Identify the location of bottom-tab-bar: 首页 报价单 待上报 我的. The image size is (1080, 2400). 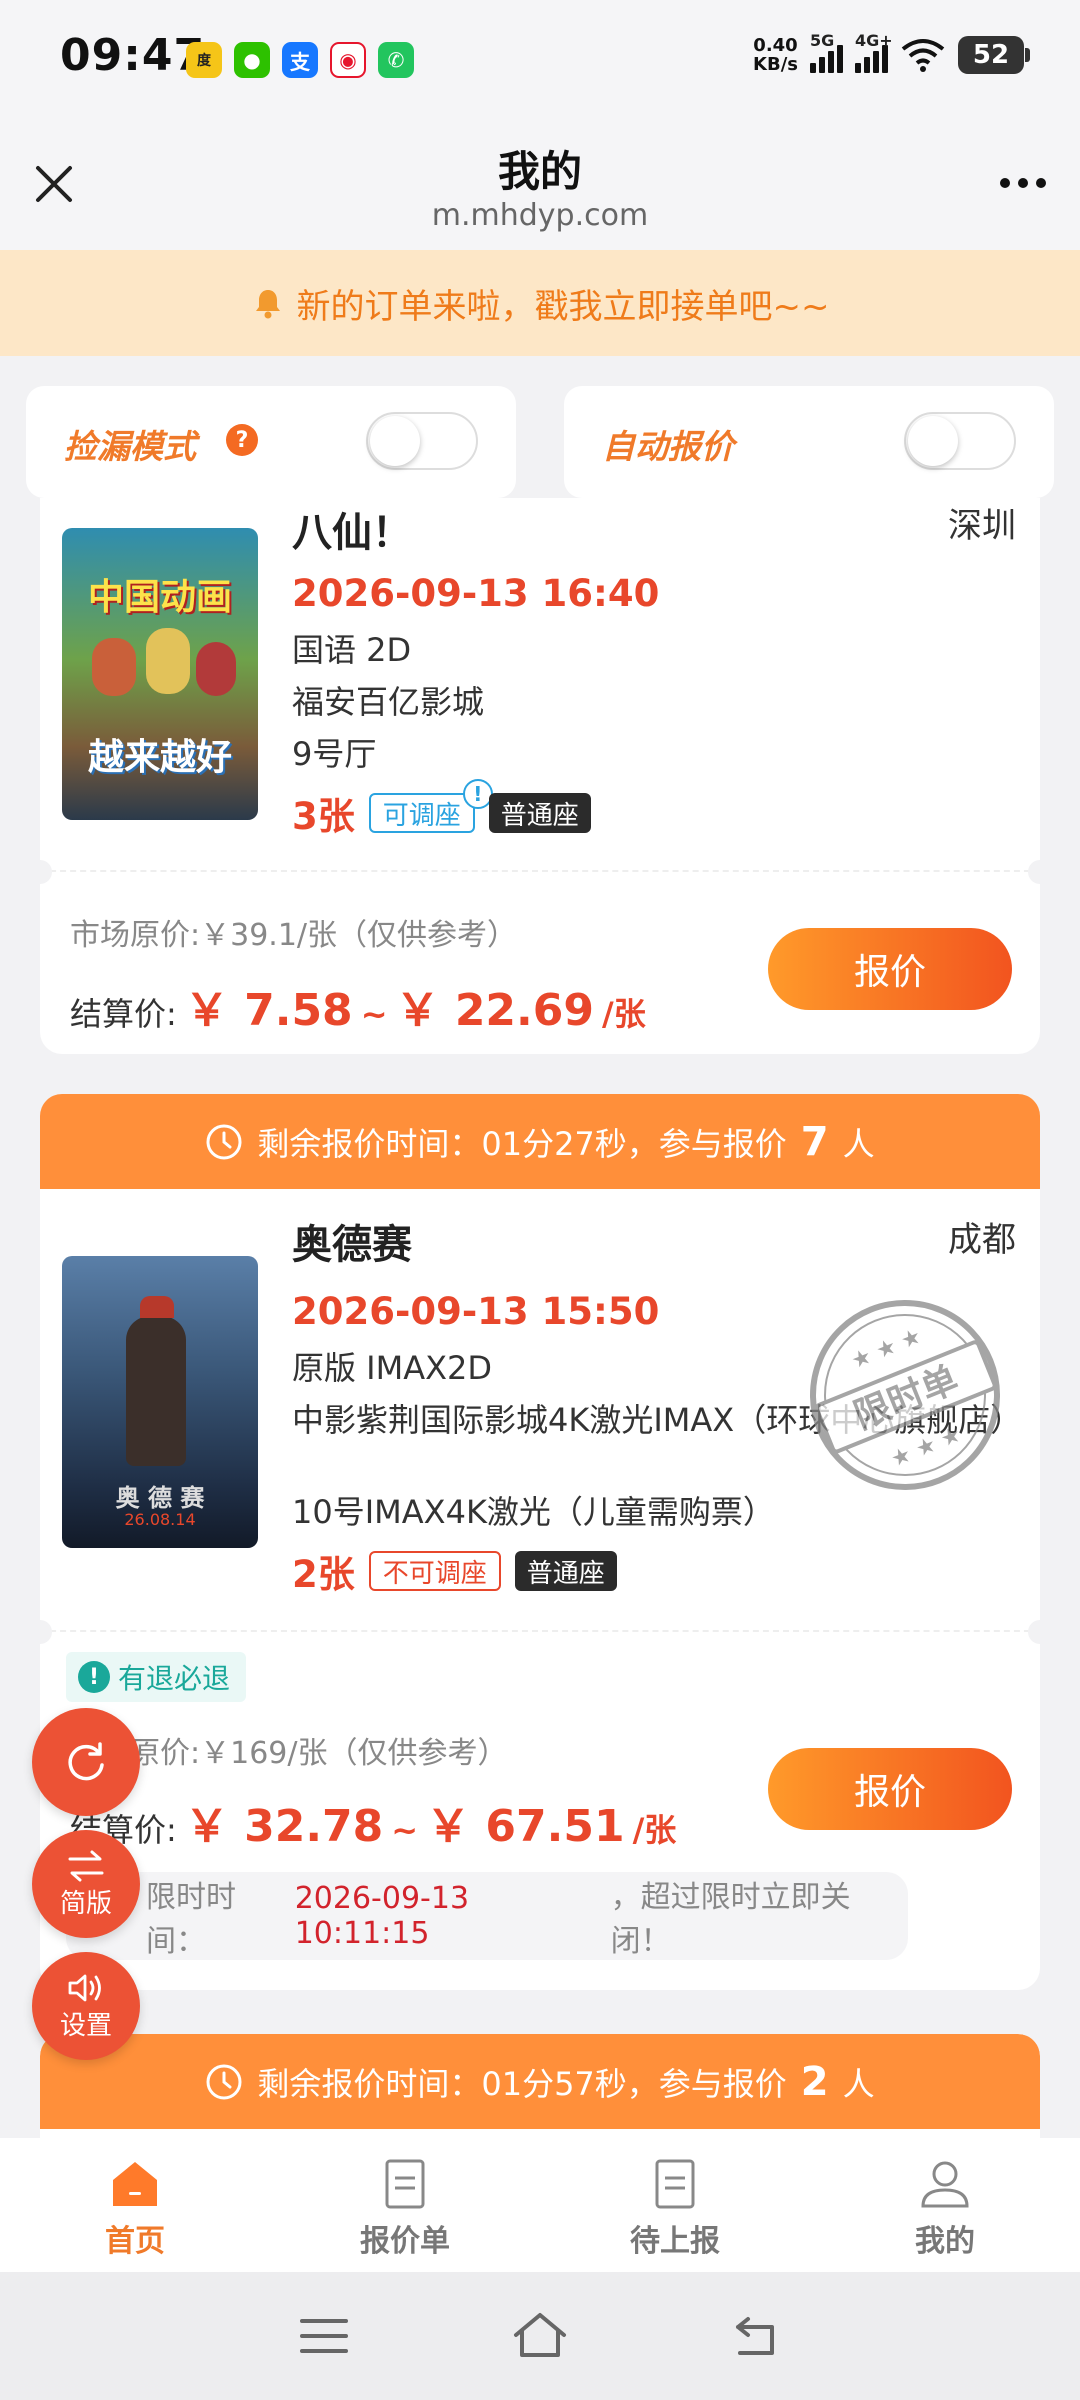
(540, 2205).